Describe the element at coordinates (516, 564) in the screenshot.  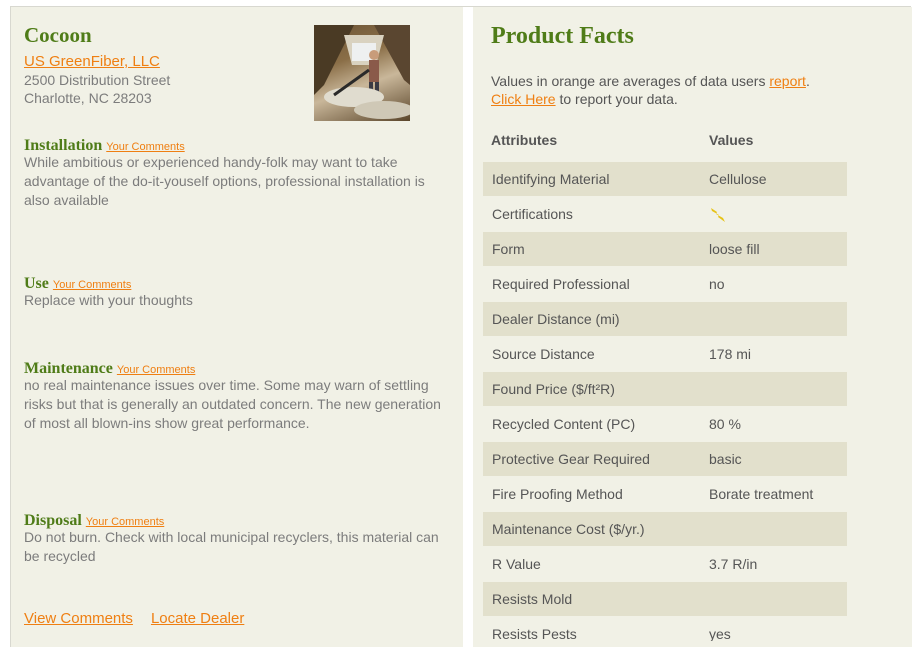
I see `row-attribute: R Value` at that location.